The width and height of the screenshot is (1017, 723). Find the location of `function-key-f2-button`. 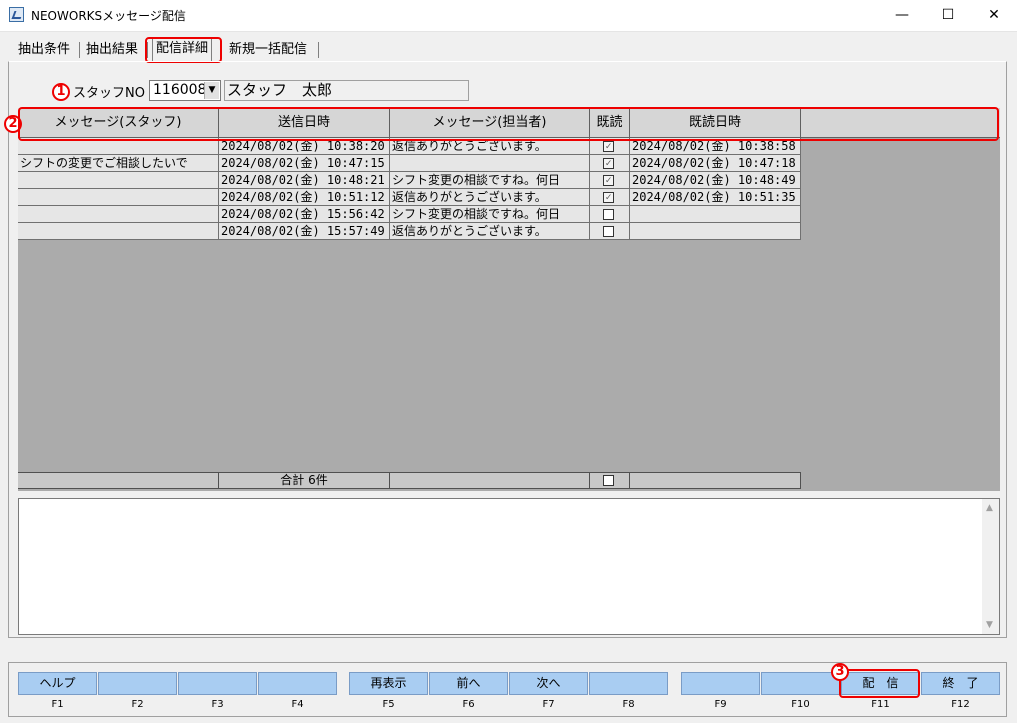

function-key-f2-button is located at coordinates (137, 683).